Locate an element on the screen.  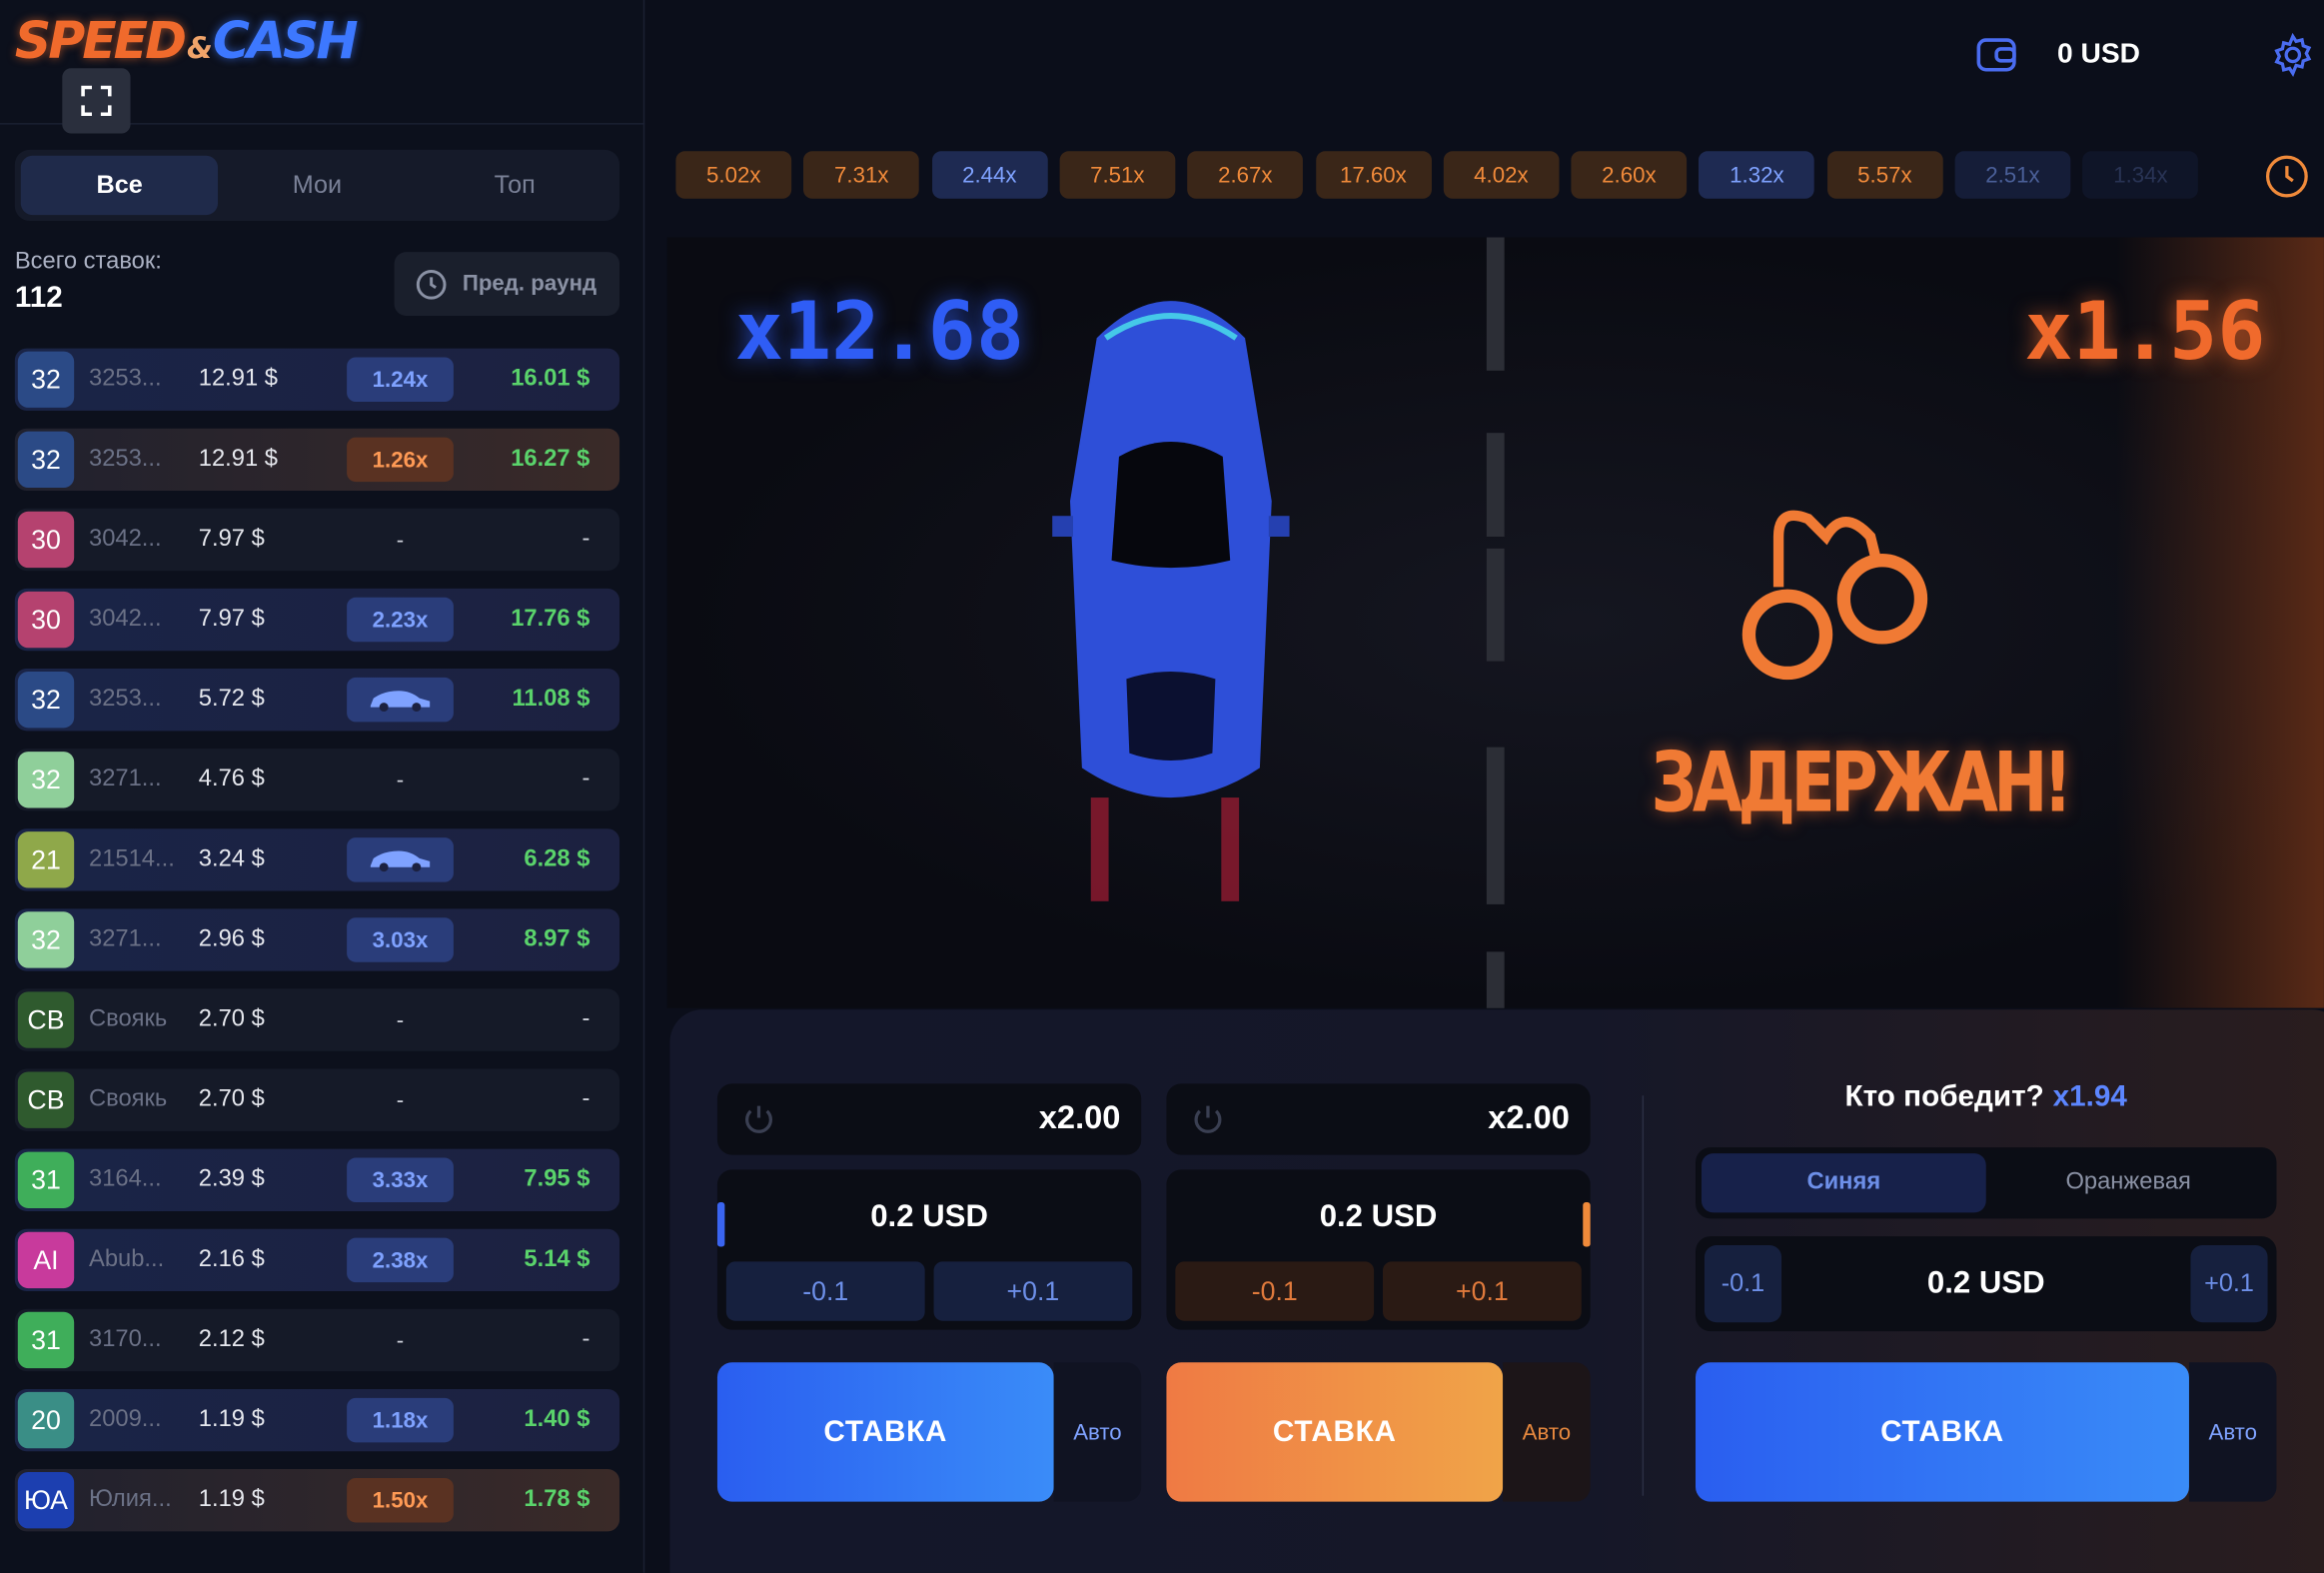
bet-row: СВ Своякь 2.70 $ - - is located at coordinates (317, 1099).